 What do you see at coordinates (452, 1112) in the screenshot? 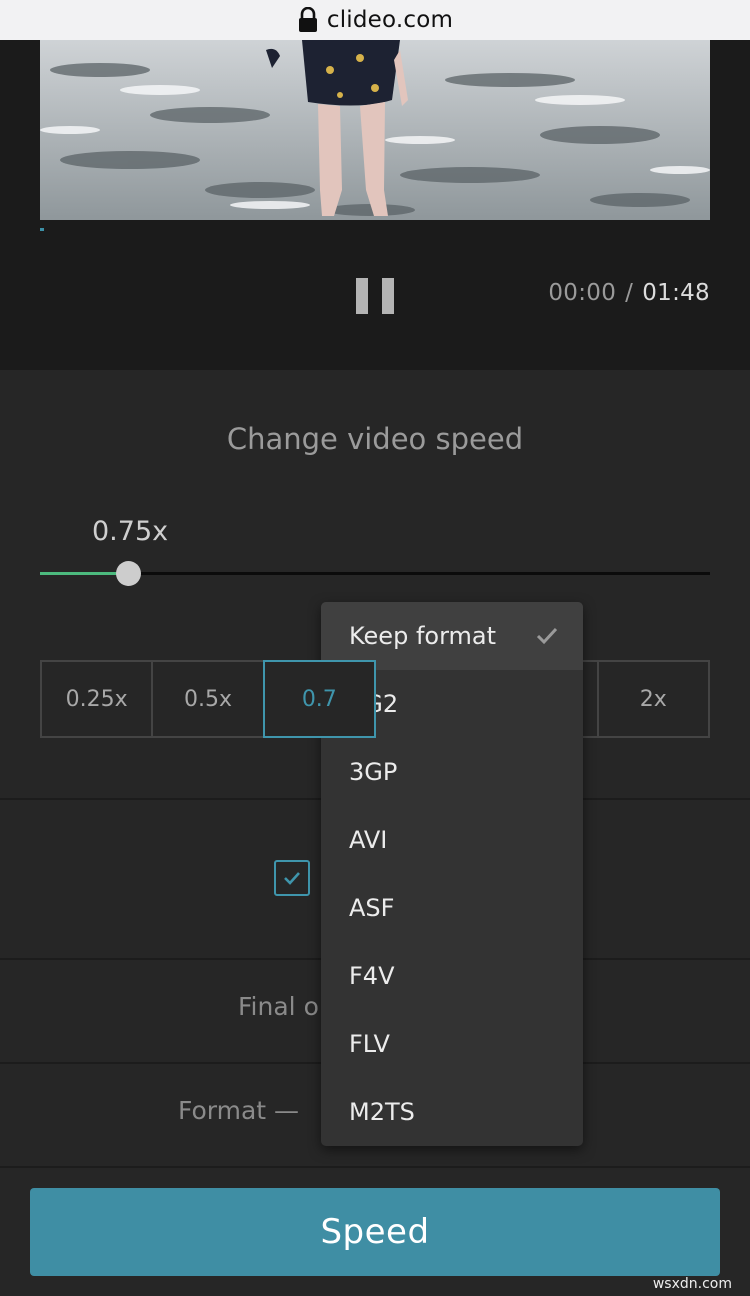
I see `format-option-m2ts: M2TS` at bounding box center [452, 1112].